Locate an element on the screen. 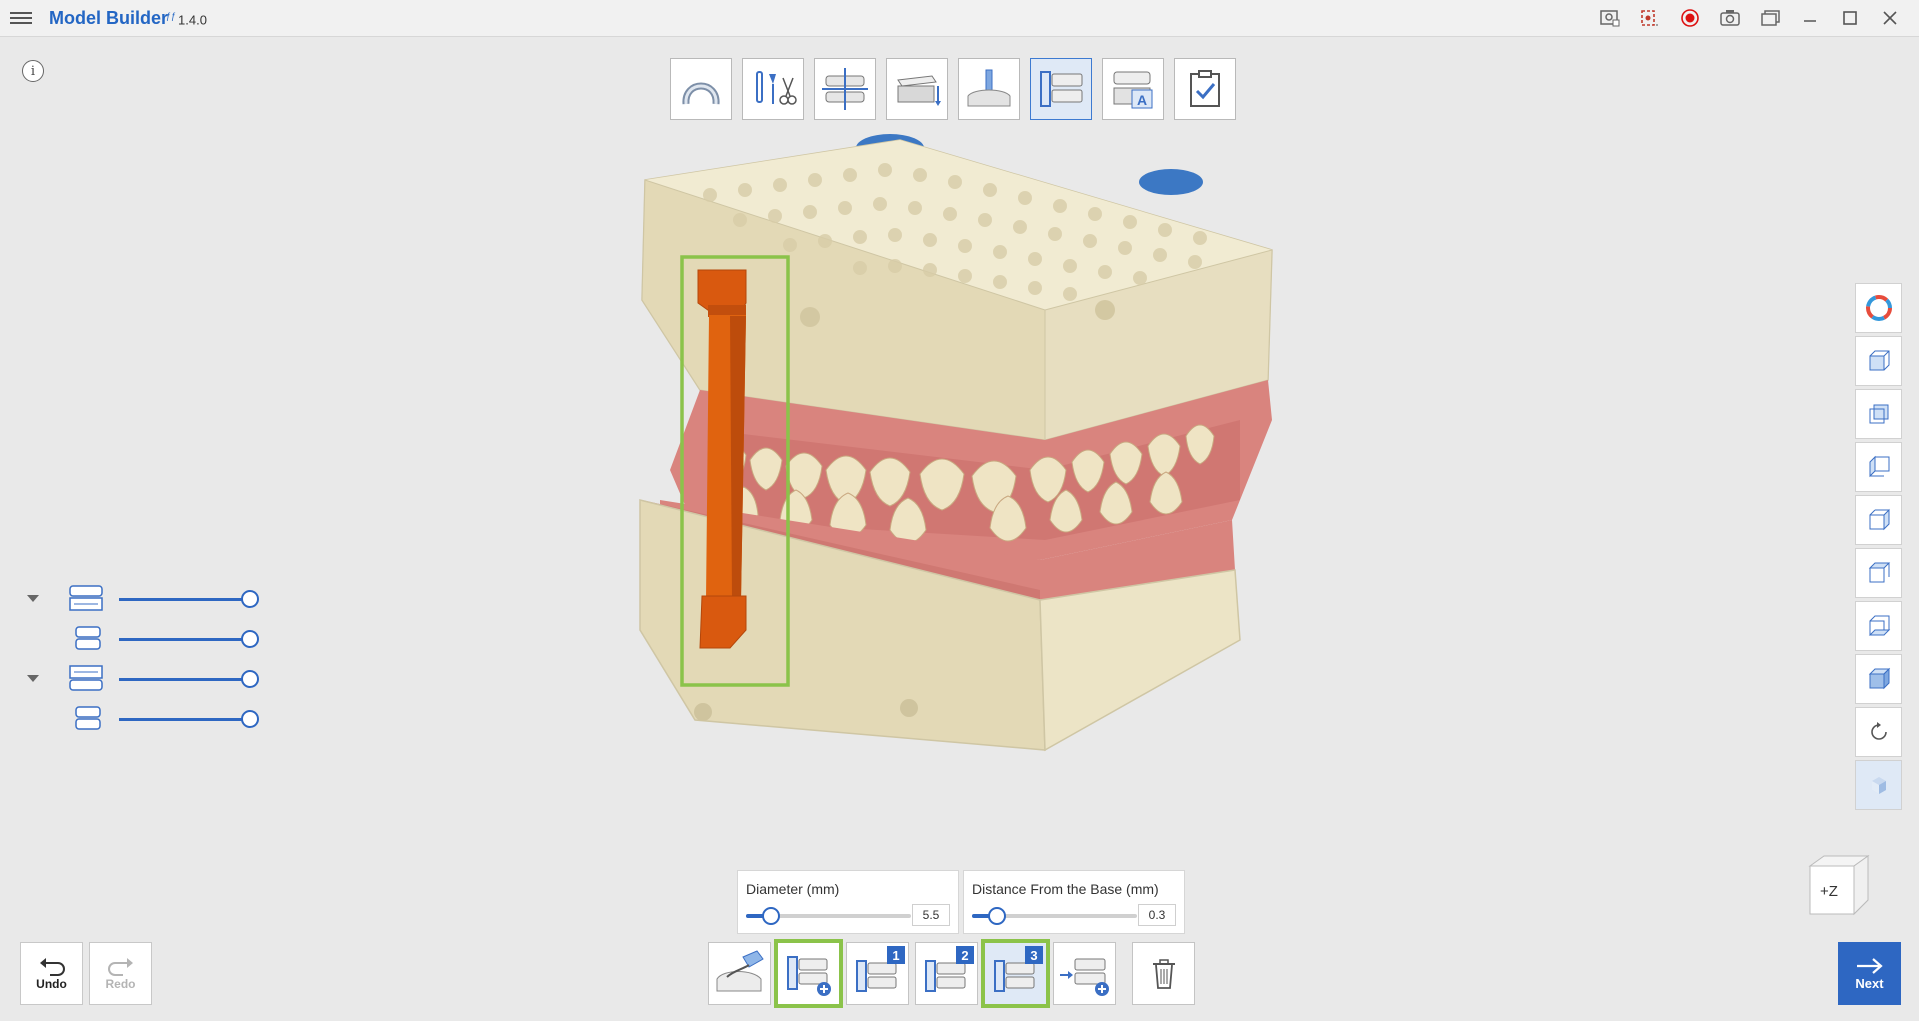 This screenshot has width=1919, height=1021. distance-panel: Distance From the Base (mm) 0.3 is located at coordinates (1074, 902).